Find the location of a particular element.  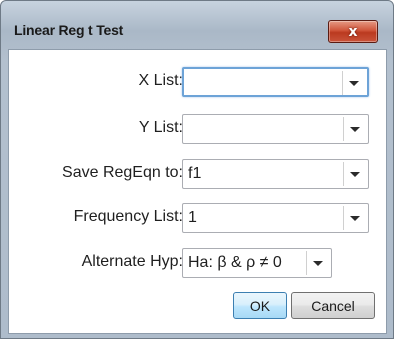

frequency-list-combo: 1 is located at coordinates (275, 218).